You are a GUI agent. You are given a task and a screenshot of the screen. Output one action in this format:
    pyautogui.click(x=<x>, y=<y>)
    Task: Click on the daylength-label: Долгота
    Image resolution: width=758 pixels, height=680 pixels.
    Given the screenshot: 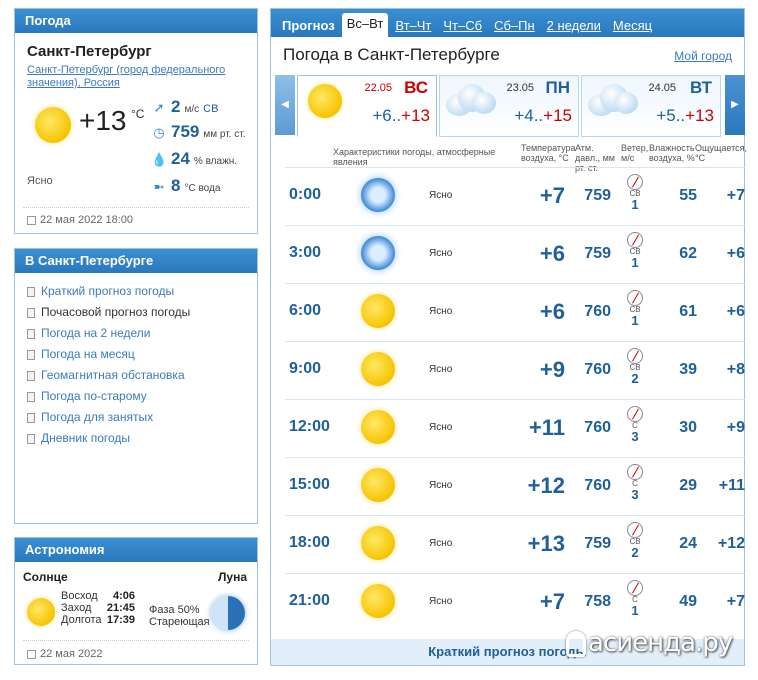 What is the action you would take?
    pyautogui.click(x=81, y=620)
    